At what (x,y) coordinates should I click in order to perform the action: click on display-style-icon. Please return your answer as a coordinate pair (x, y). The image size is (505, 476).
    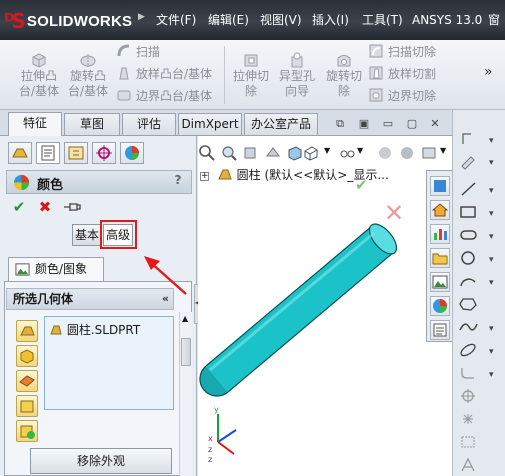
    Looking at the image, I should click on (311, 153).